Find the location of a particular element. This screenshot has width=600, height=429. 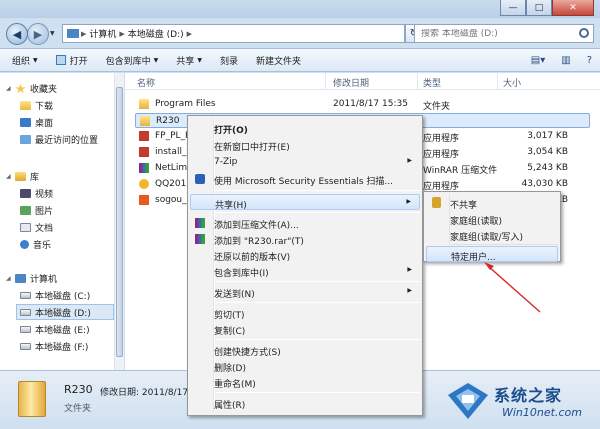

menu-label: 7-Zip is located at coordinates (226, 162).